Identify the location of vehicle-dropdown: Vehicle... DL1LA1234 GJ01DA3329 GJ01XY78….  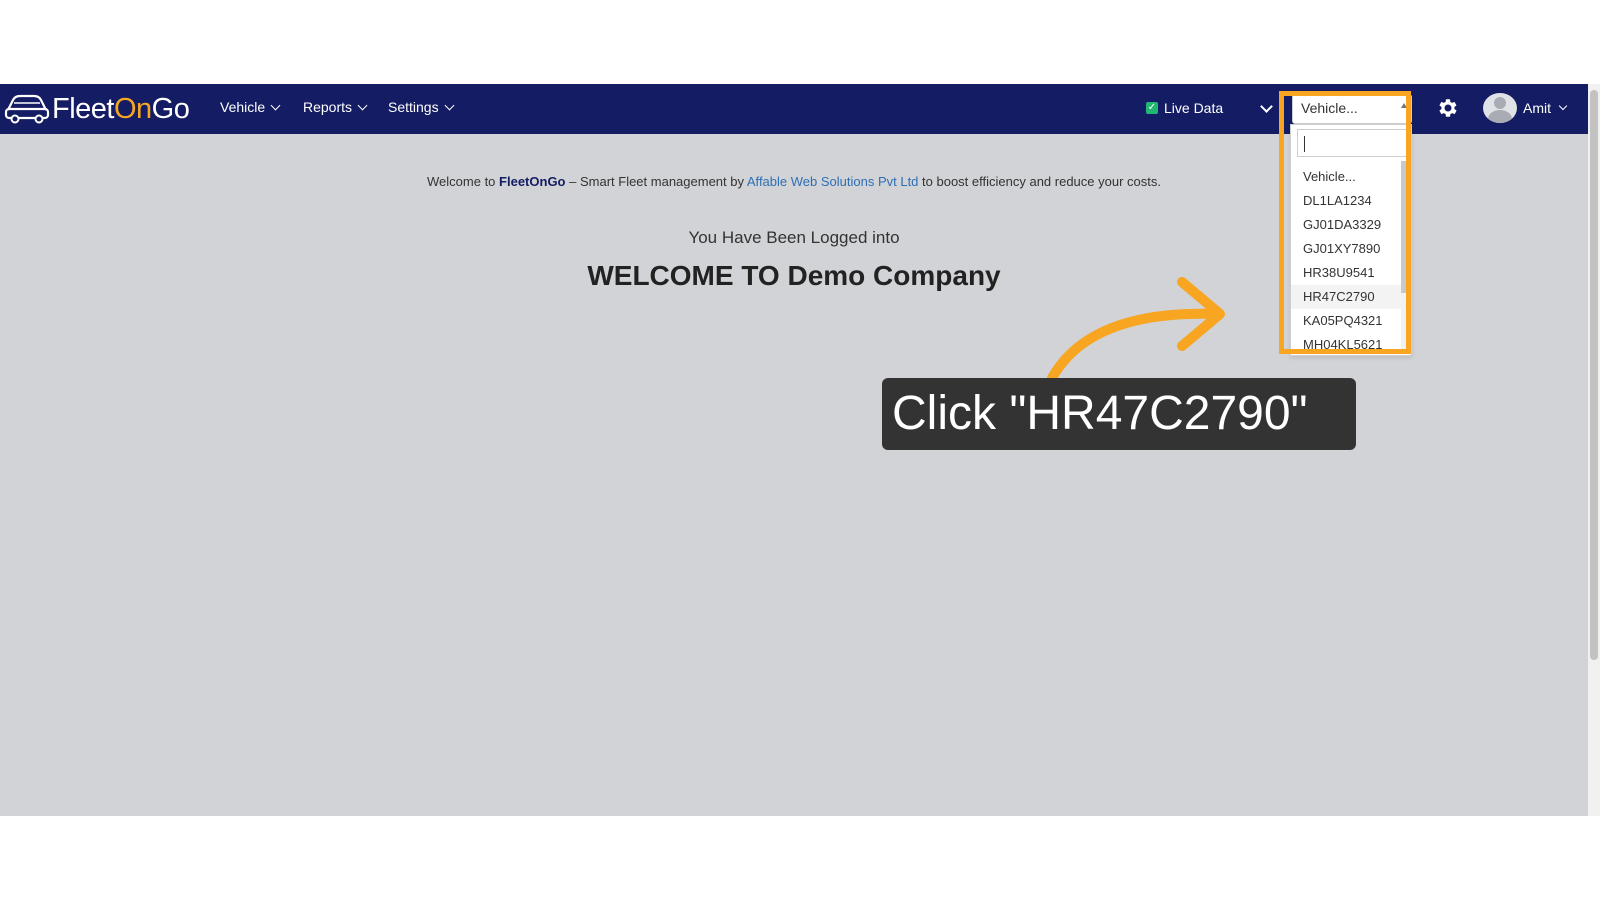
(1351, 240).